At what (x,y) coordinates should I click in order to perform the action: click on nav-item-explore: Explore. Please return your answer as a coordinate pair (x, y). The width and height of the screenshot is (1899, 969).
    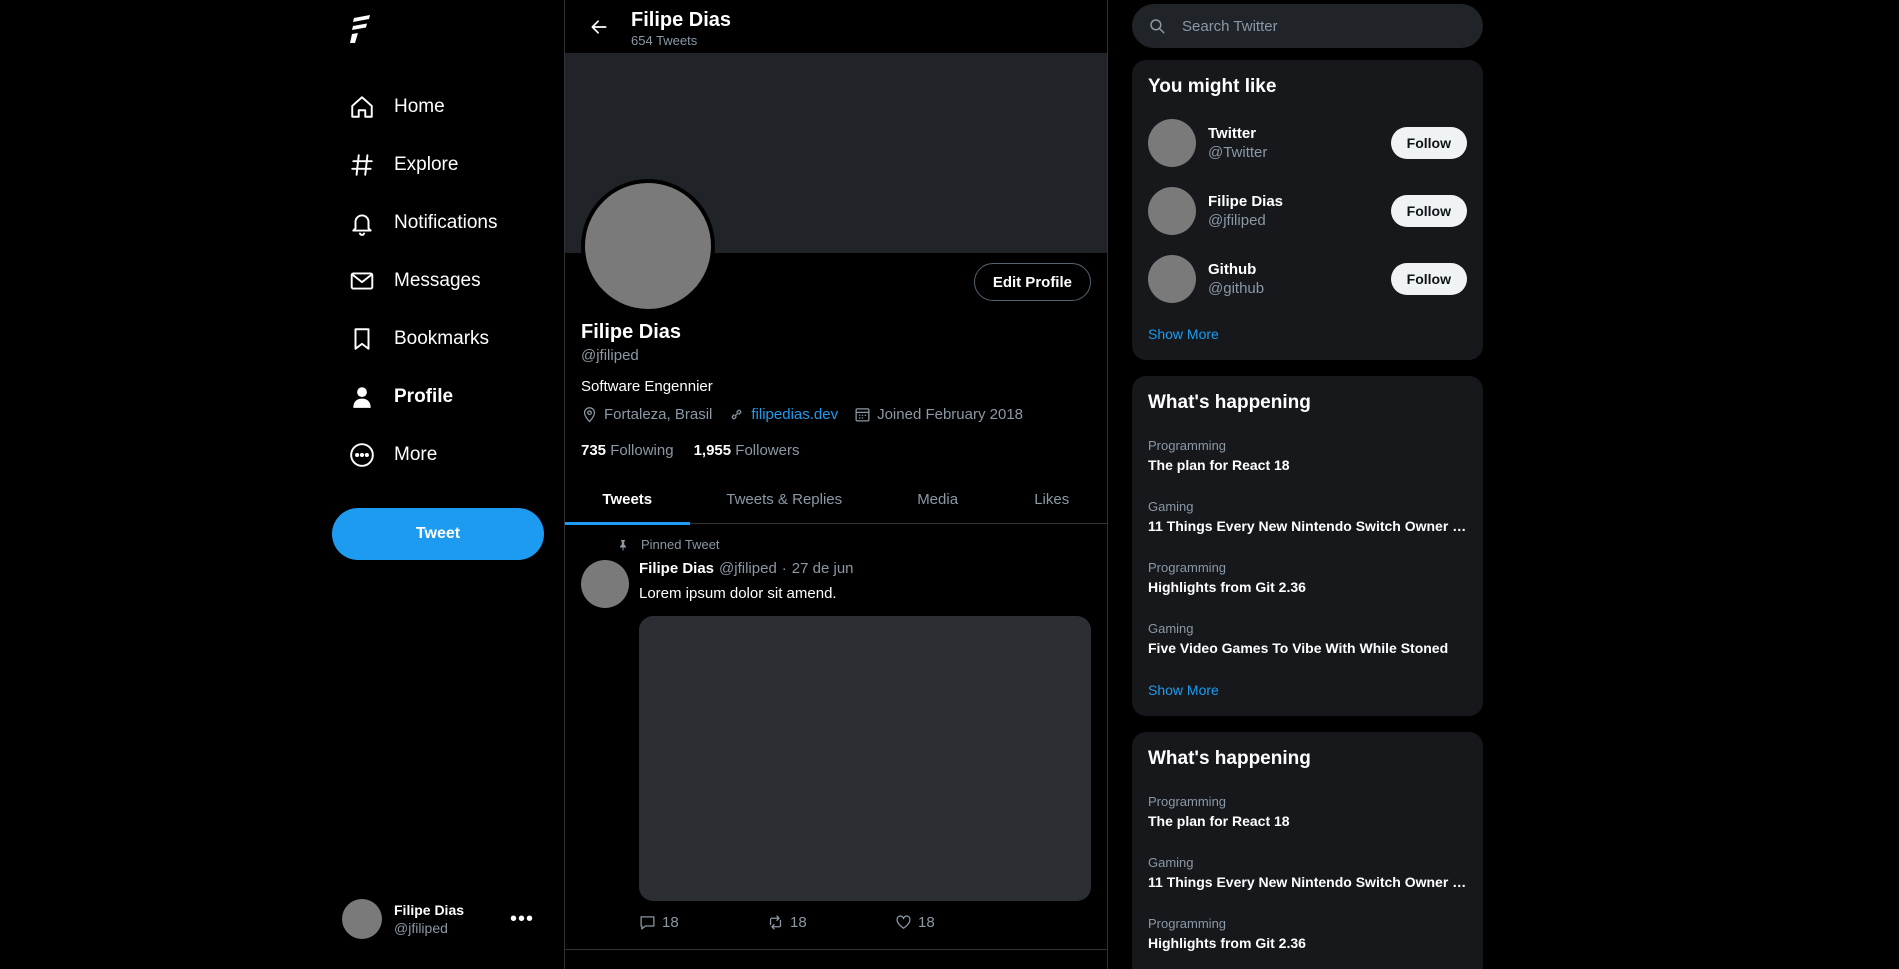
    Looking at the image, I should click on (438, 165).